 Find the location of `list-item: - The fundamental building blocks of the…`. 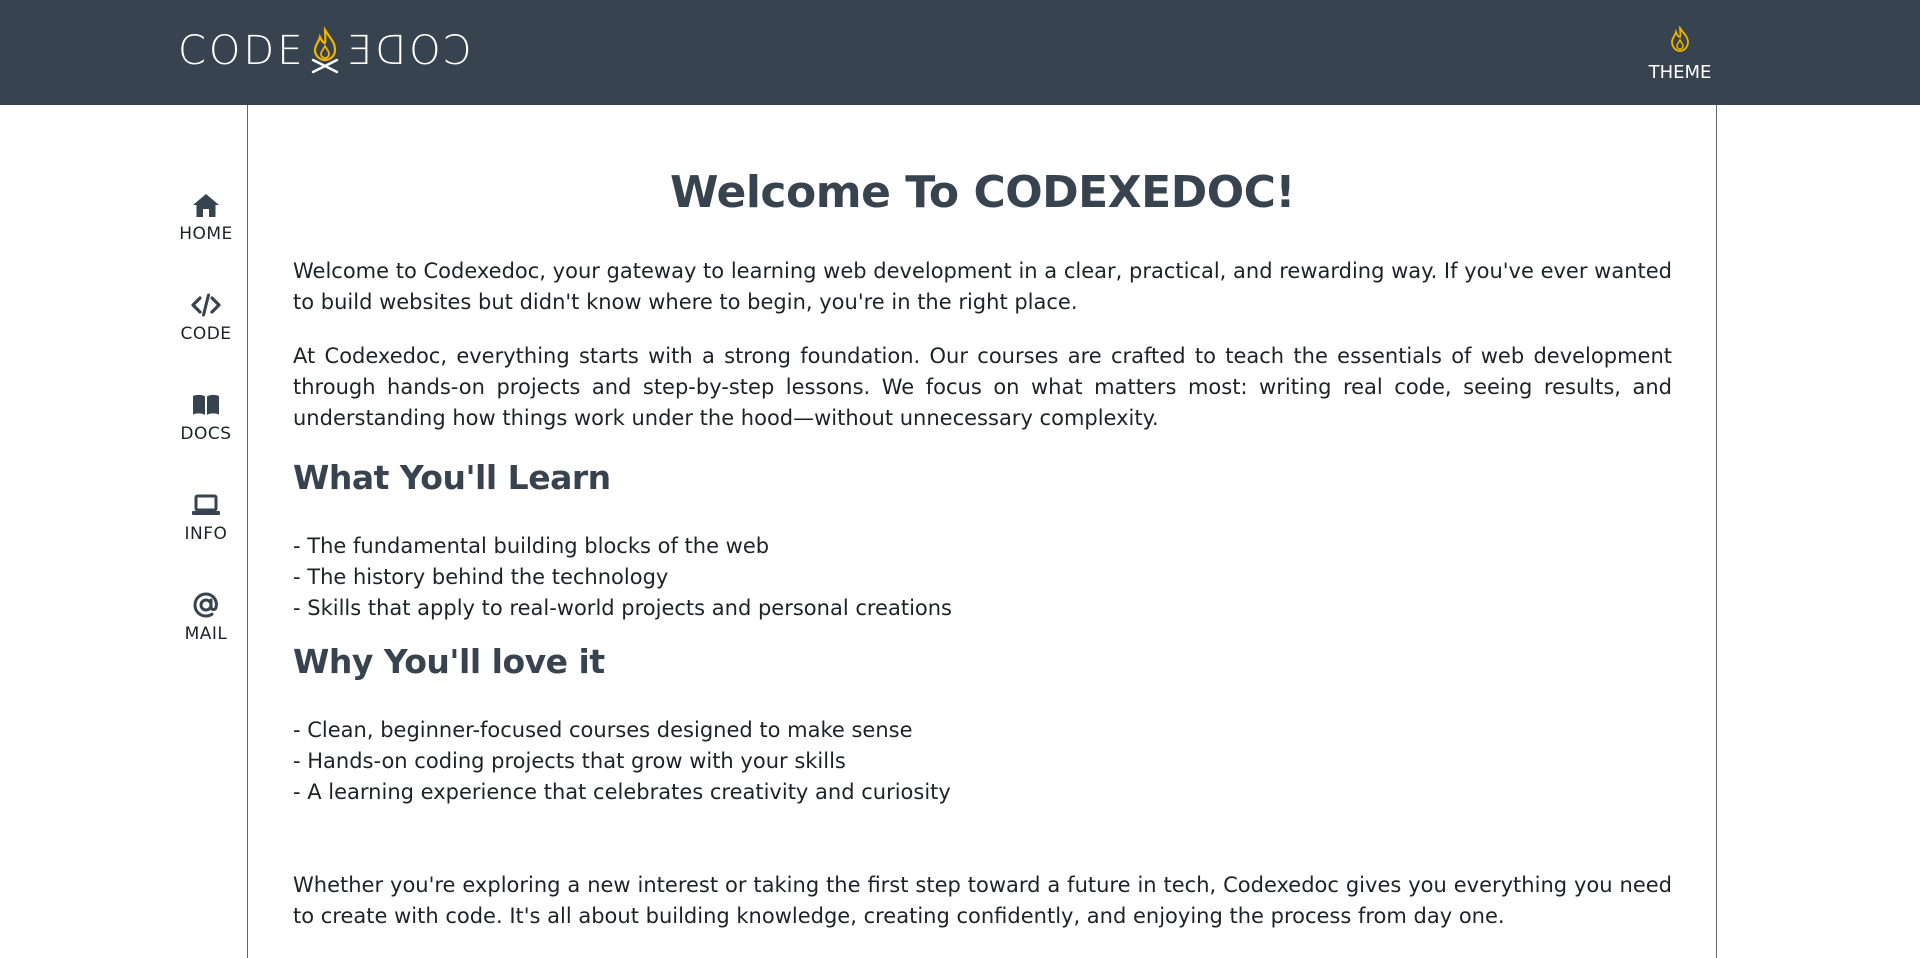

list-item: - The fundamental building blocks of the… is located at coordinates (531, 546).